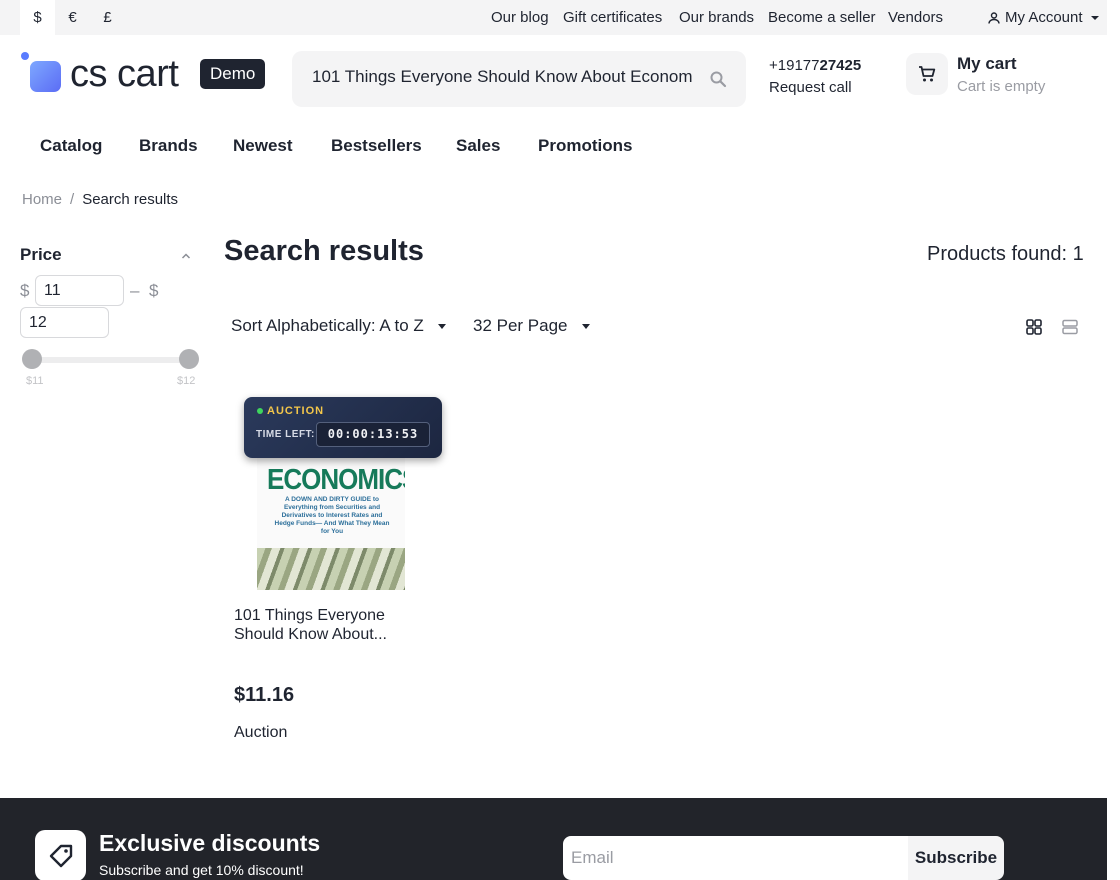  I want to click on cart-title: My cart, so click(987, 64).